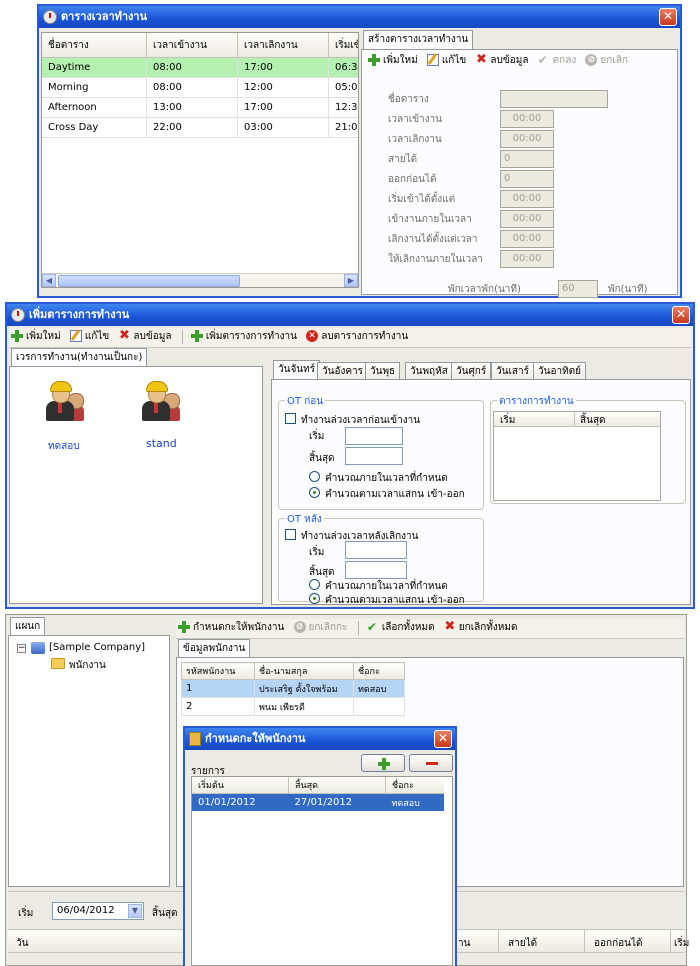 Image resolution: width=700 pixels, height=966 pixels. I want to click on col-day: วัน, so click(22, 943).